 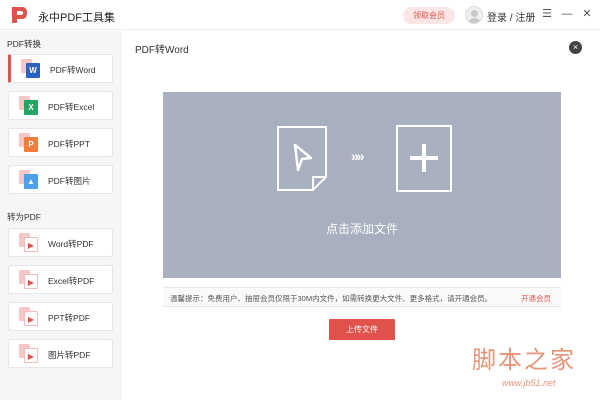 I want to click on claim-vip-button: 领取会员, so click(x=429, y=15).